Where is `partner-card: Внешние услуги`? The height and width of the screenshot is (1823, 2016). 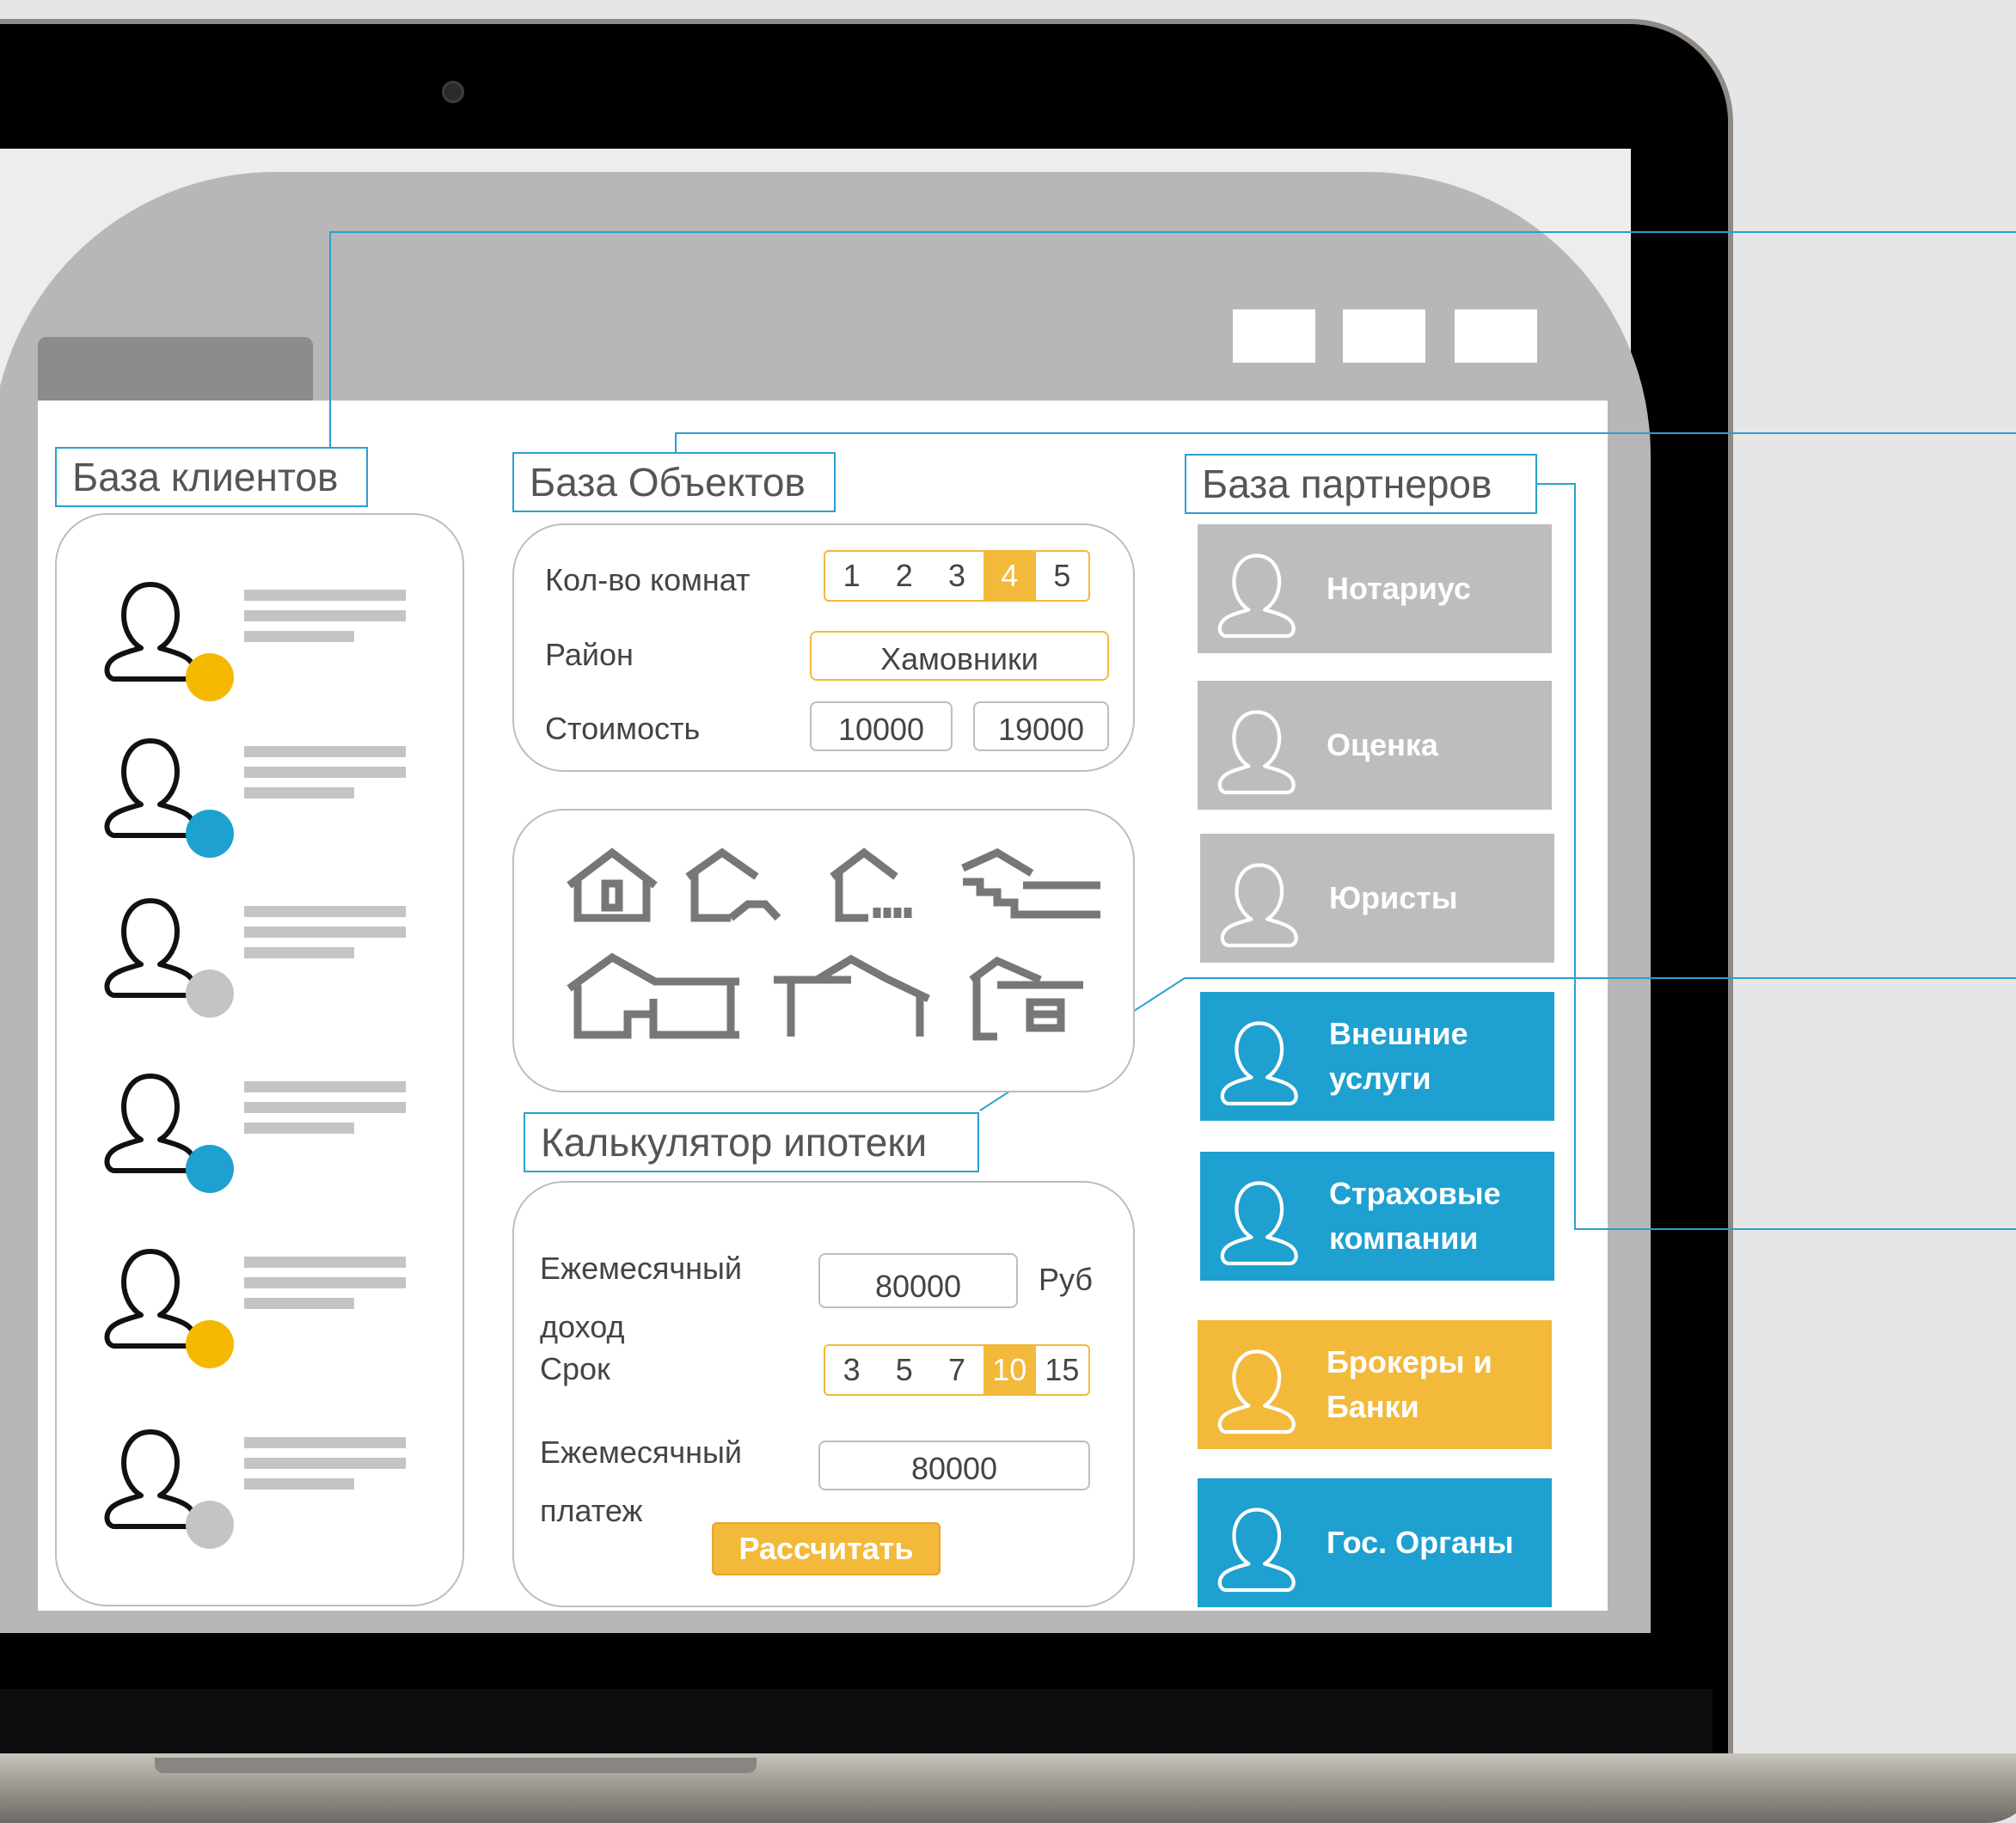 partner-card: Внешние услуги is located at coordinates (1377, 1057).